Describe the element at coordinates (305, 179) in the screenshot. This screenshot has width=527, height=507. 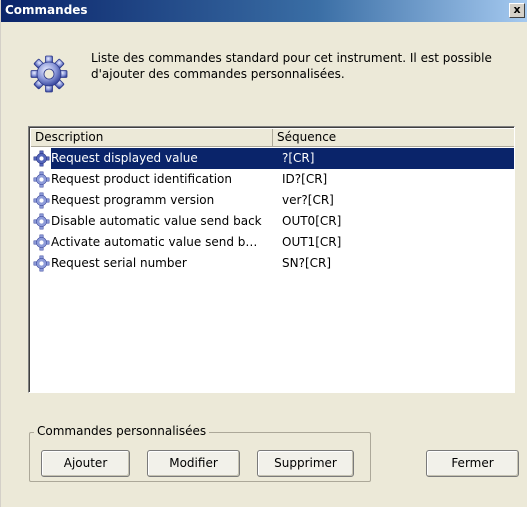
I see `row-sequence: ID?[CR]` at that location.